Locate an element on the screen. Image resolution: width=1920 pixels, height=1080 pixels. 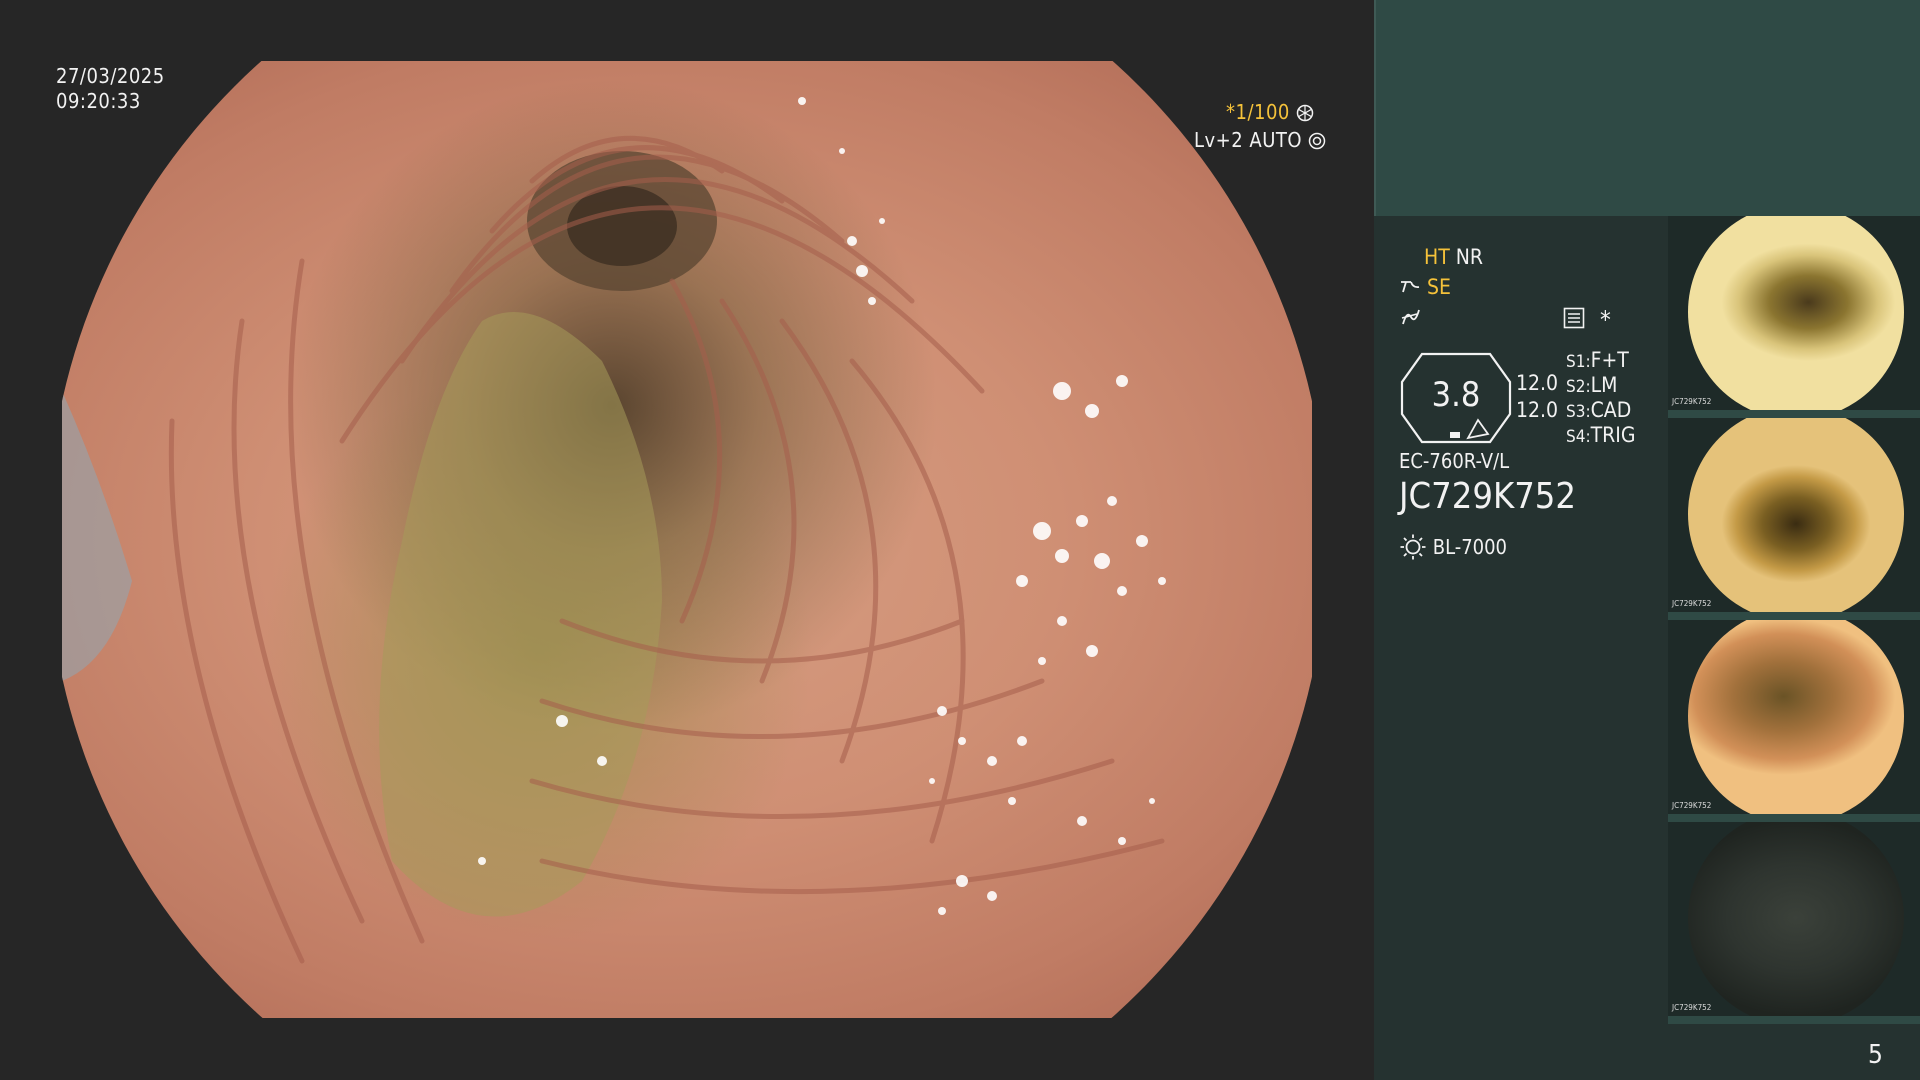
aperture-icon is located at coordinates (1305, 112).